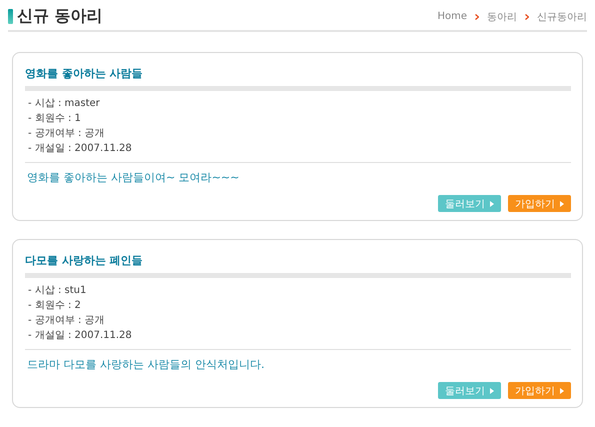 The width and height of the screenshot is (595, 427). I want to click on club-detail: - 회원수 : 1, so click(55, 119).